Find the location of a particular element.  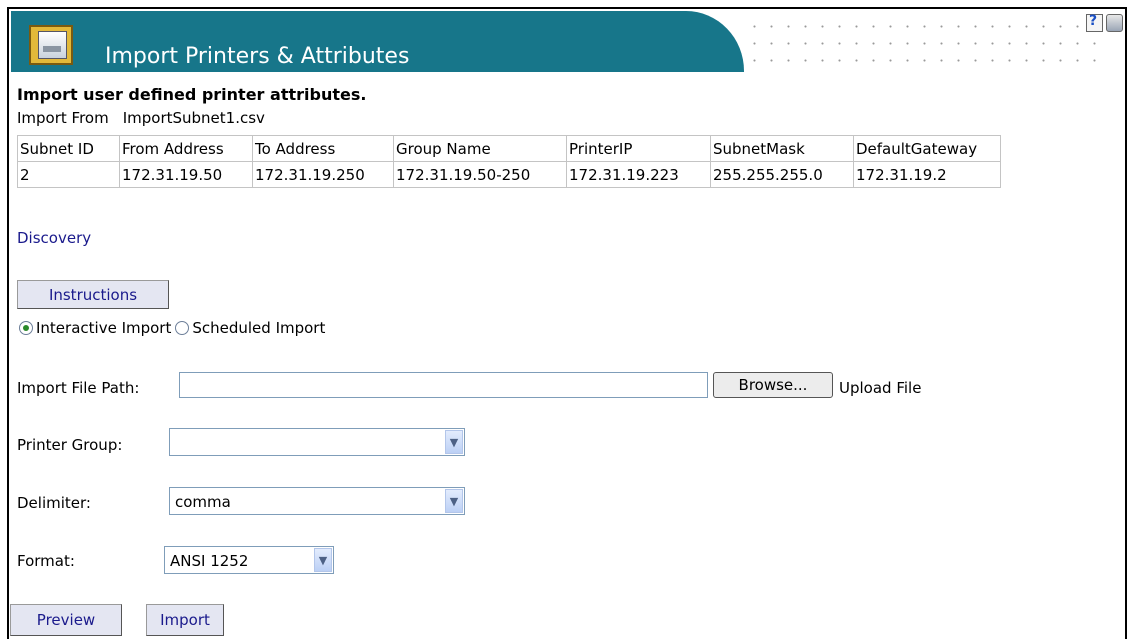

discovery-link: Discovery is located at coordinates (54, 238).